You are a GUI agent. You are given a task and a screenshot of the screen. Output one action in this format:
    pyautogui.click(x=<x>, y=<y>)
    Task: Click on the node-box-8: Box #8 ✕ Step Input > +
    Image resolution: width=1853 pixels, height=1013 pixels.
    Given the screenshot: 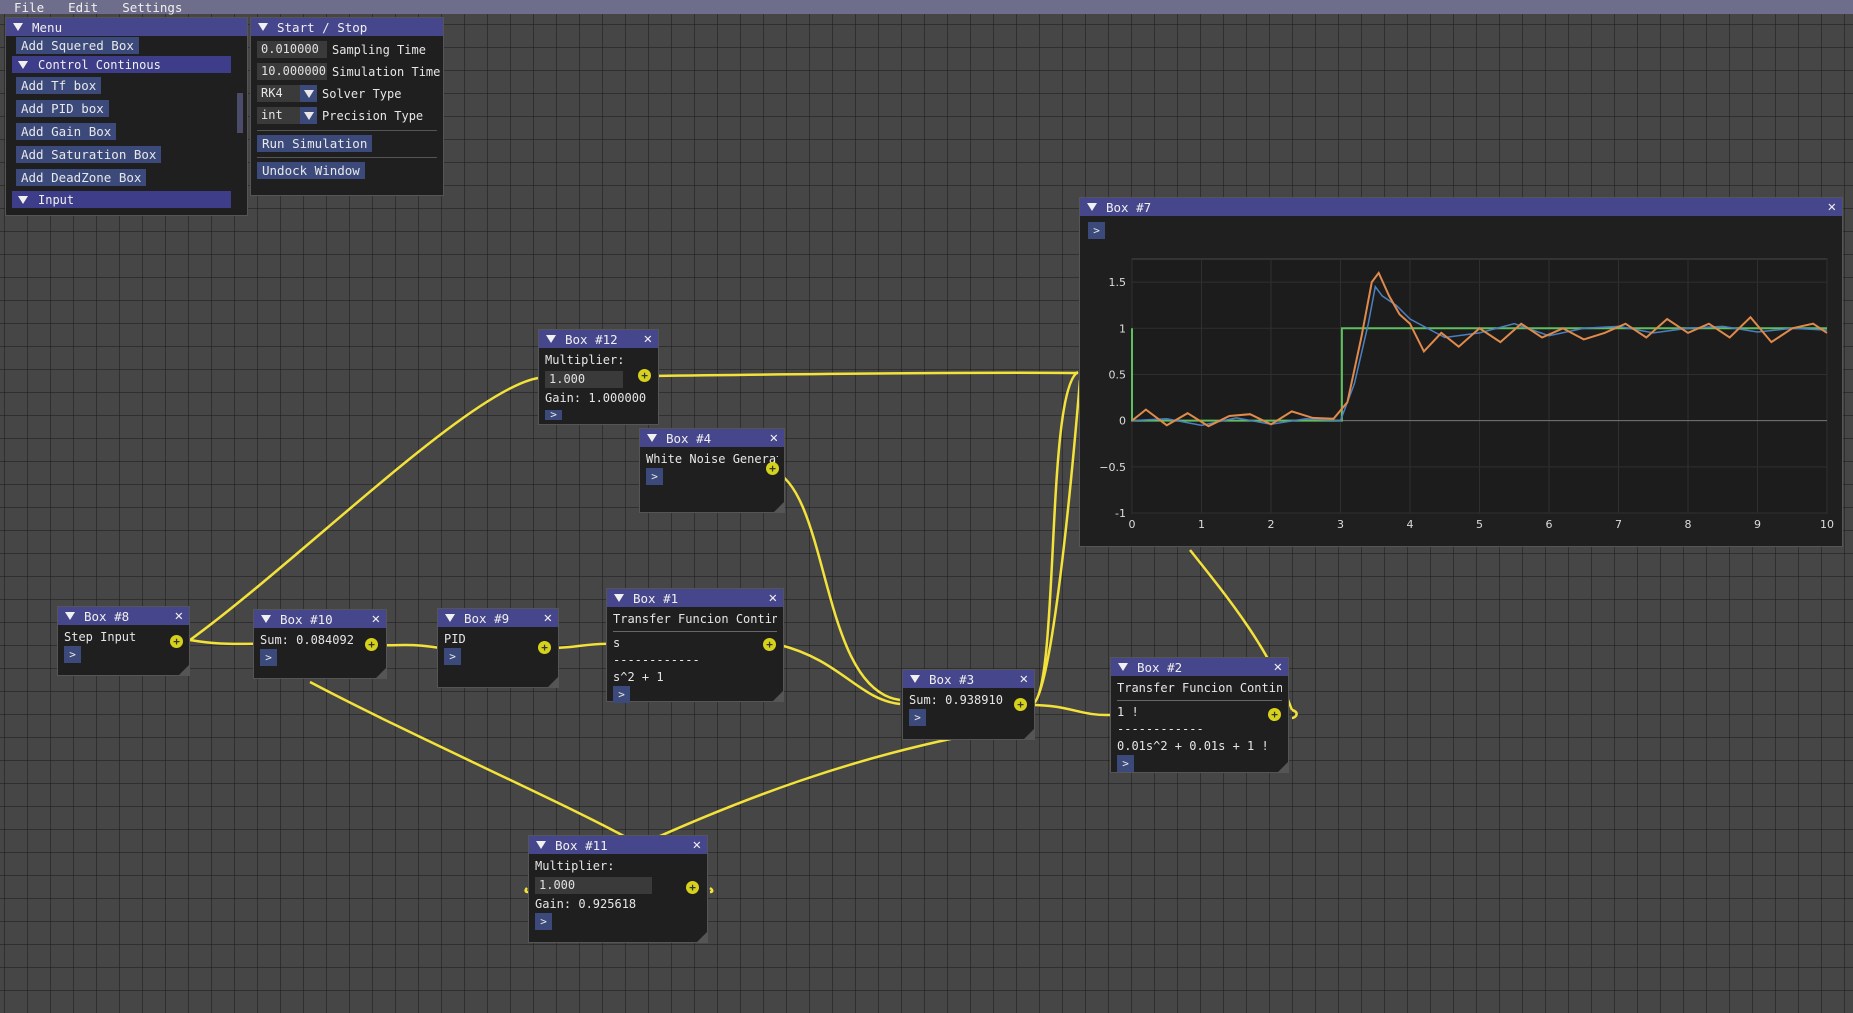 What is the action you would take?
    pyautogui.click(x=123, y=641)
    